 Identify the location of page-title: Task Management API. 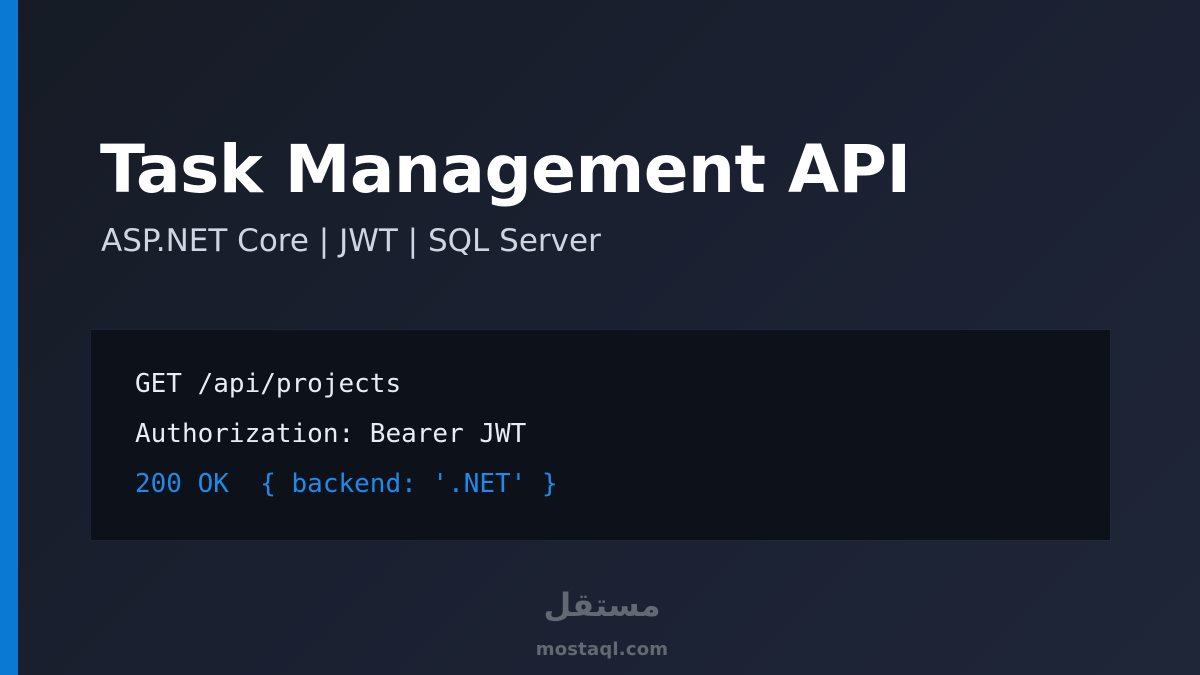
(505, 169).